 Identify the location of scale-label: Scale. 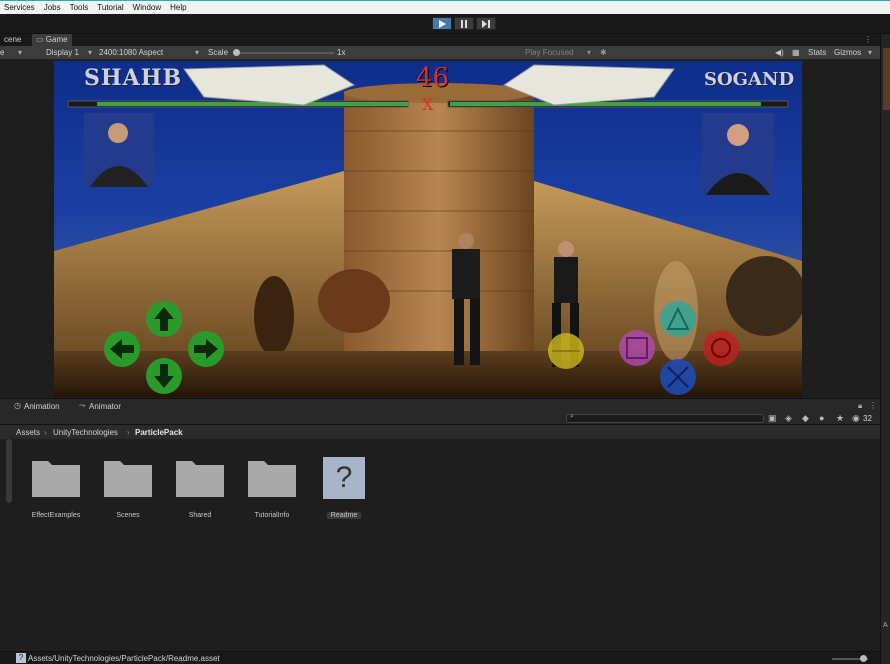
(218, 52).